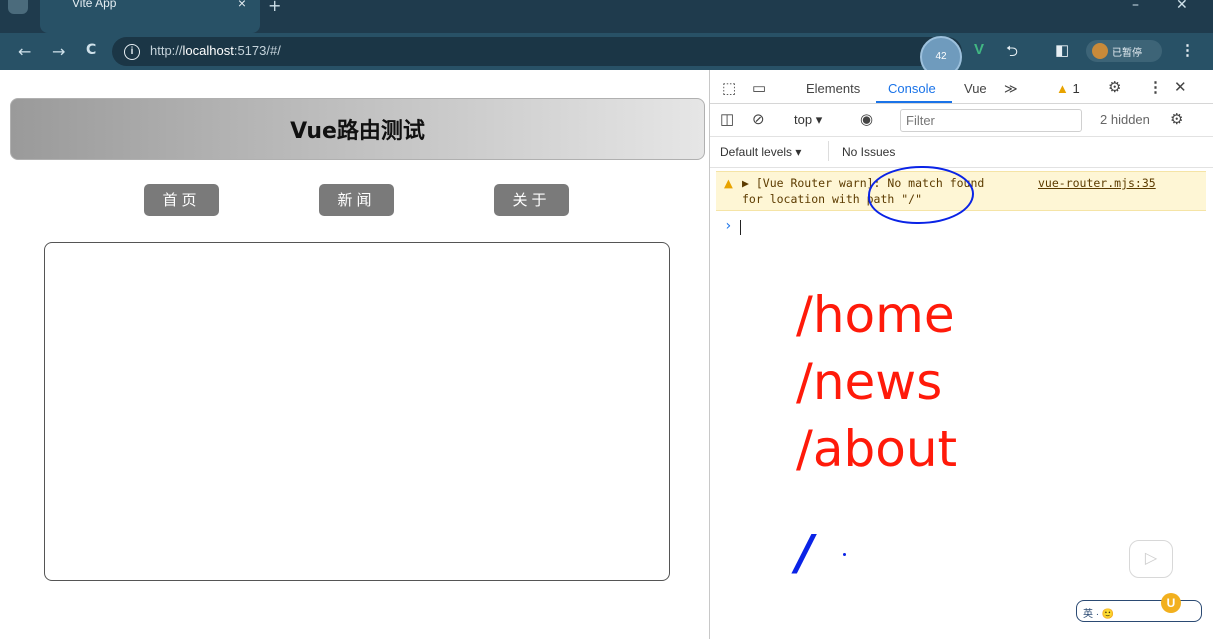 This screenshot has width=1213, height=639. What do you see at coordinates (912, 88) in the screenshot?
I see `tab-console: Console` at bounding box center [912, 88].